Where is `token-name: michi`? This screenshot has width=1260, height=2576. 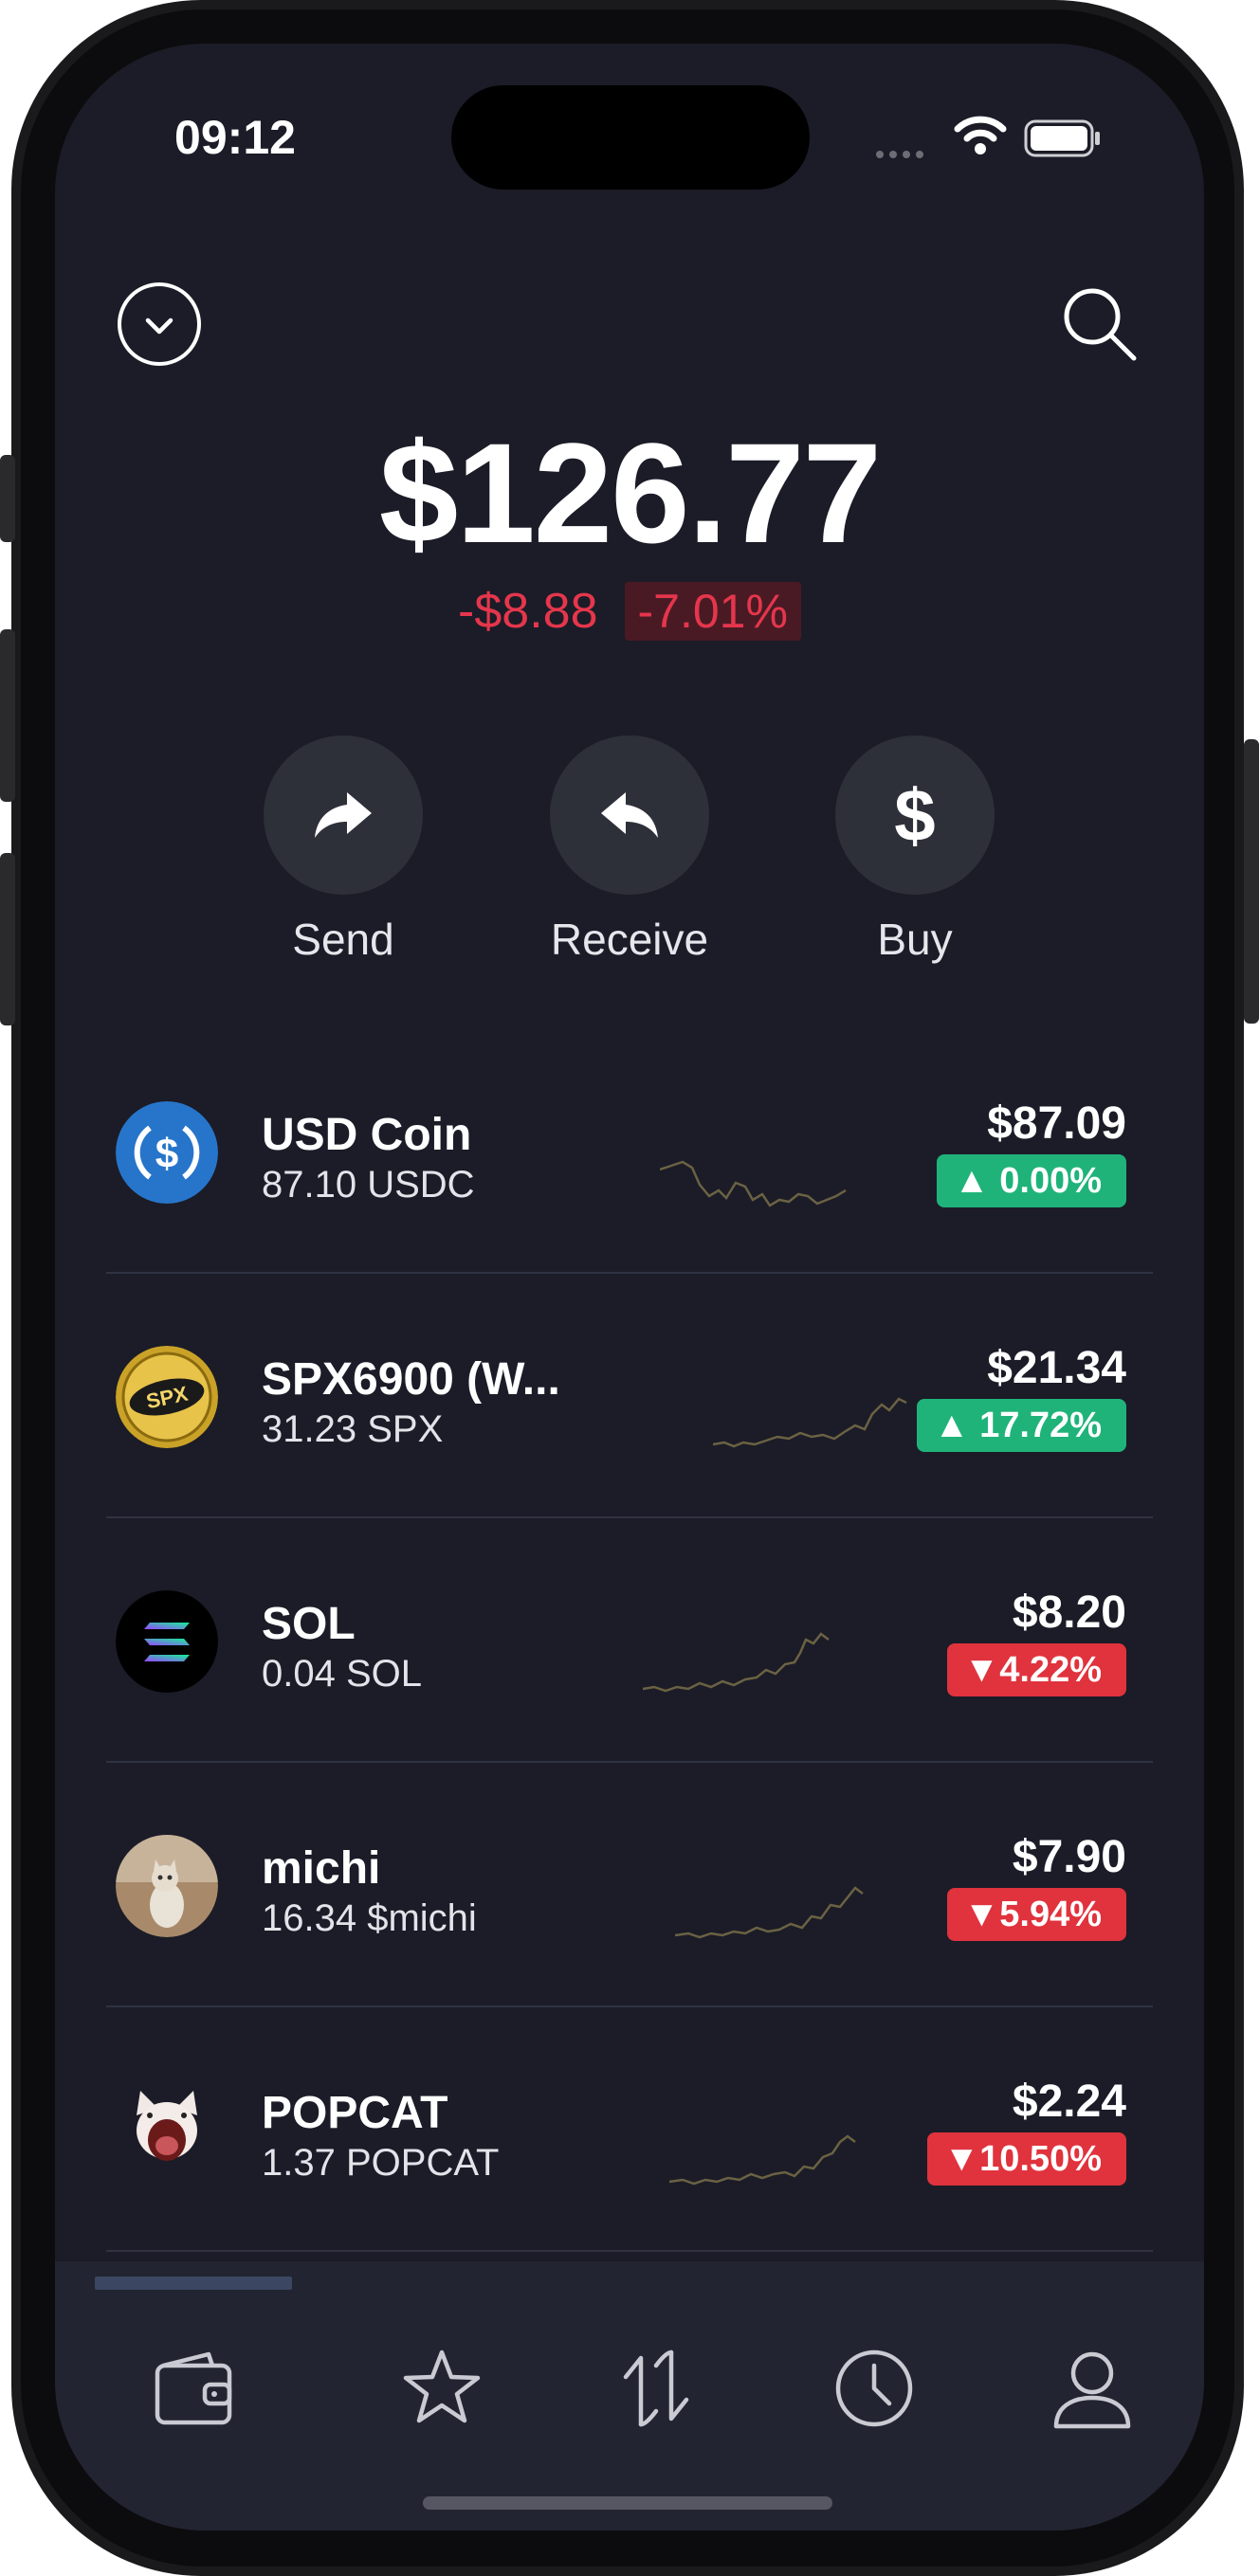
token-name: michi is located at coordinates (321, 1868).